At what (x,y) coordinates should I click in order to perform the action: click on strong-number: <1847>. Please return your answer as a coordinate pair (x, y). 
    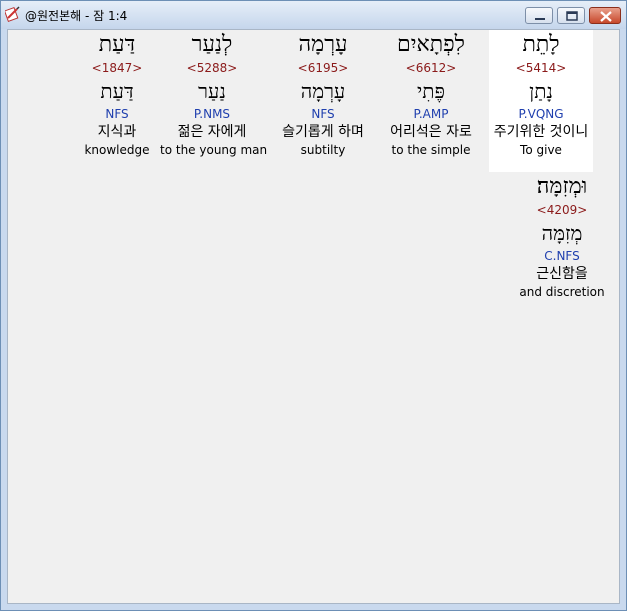
    Looking at the image, I should click on (117, 68).